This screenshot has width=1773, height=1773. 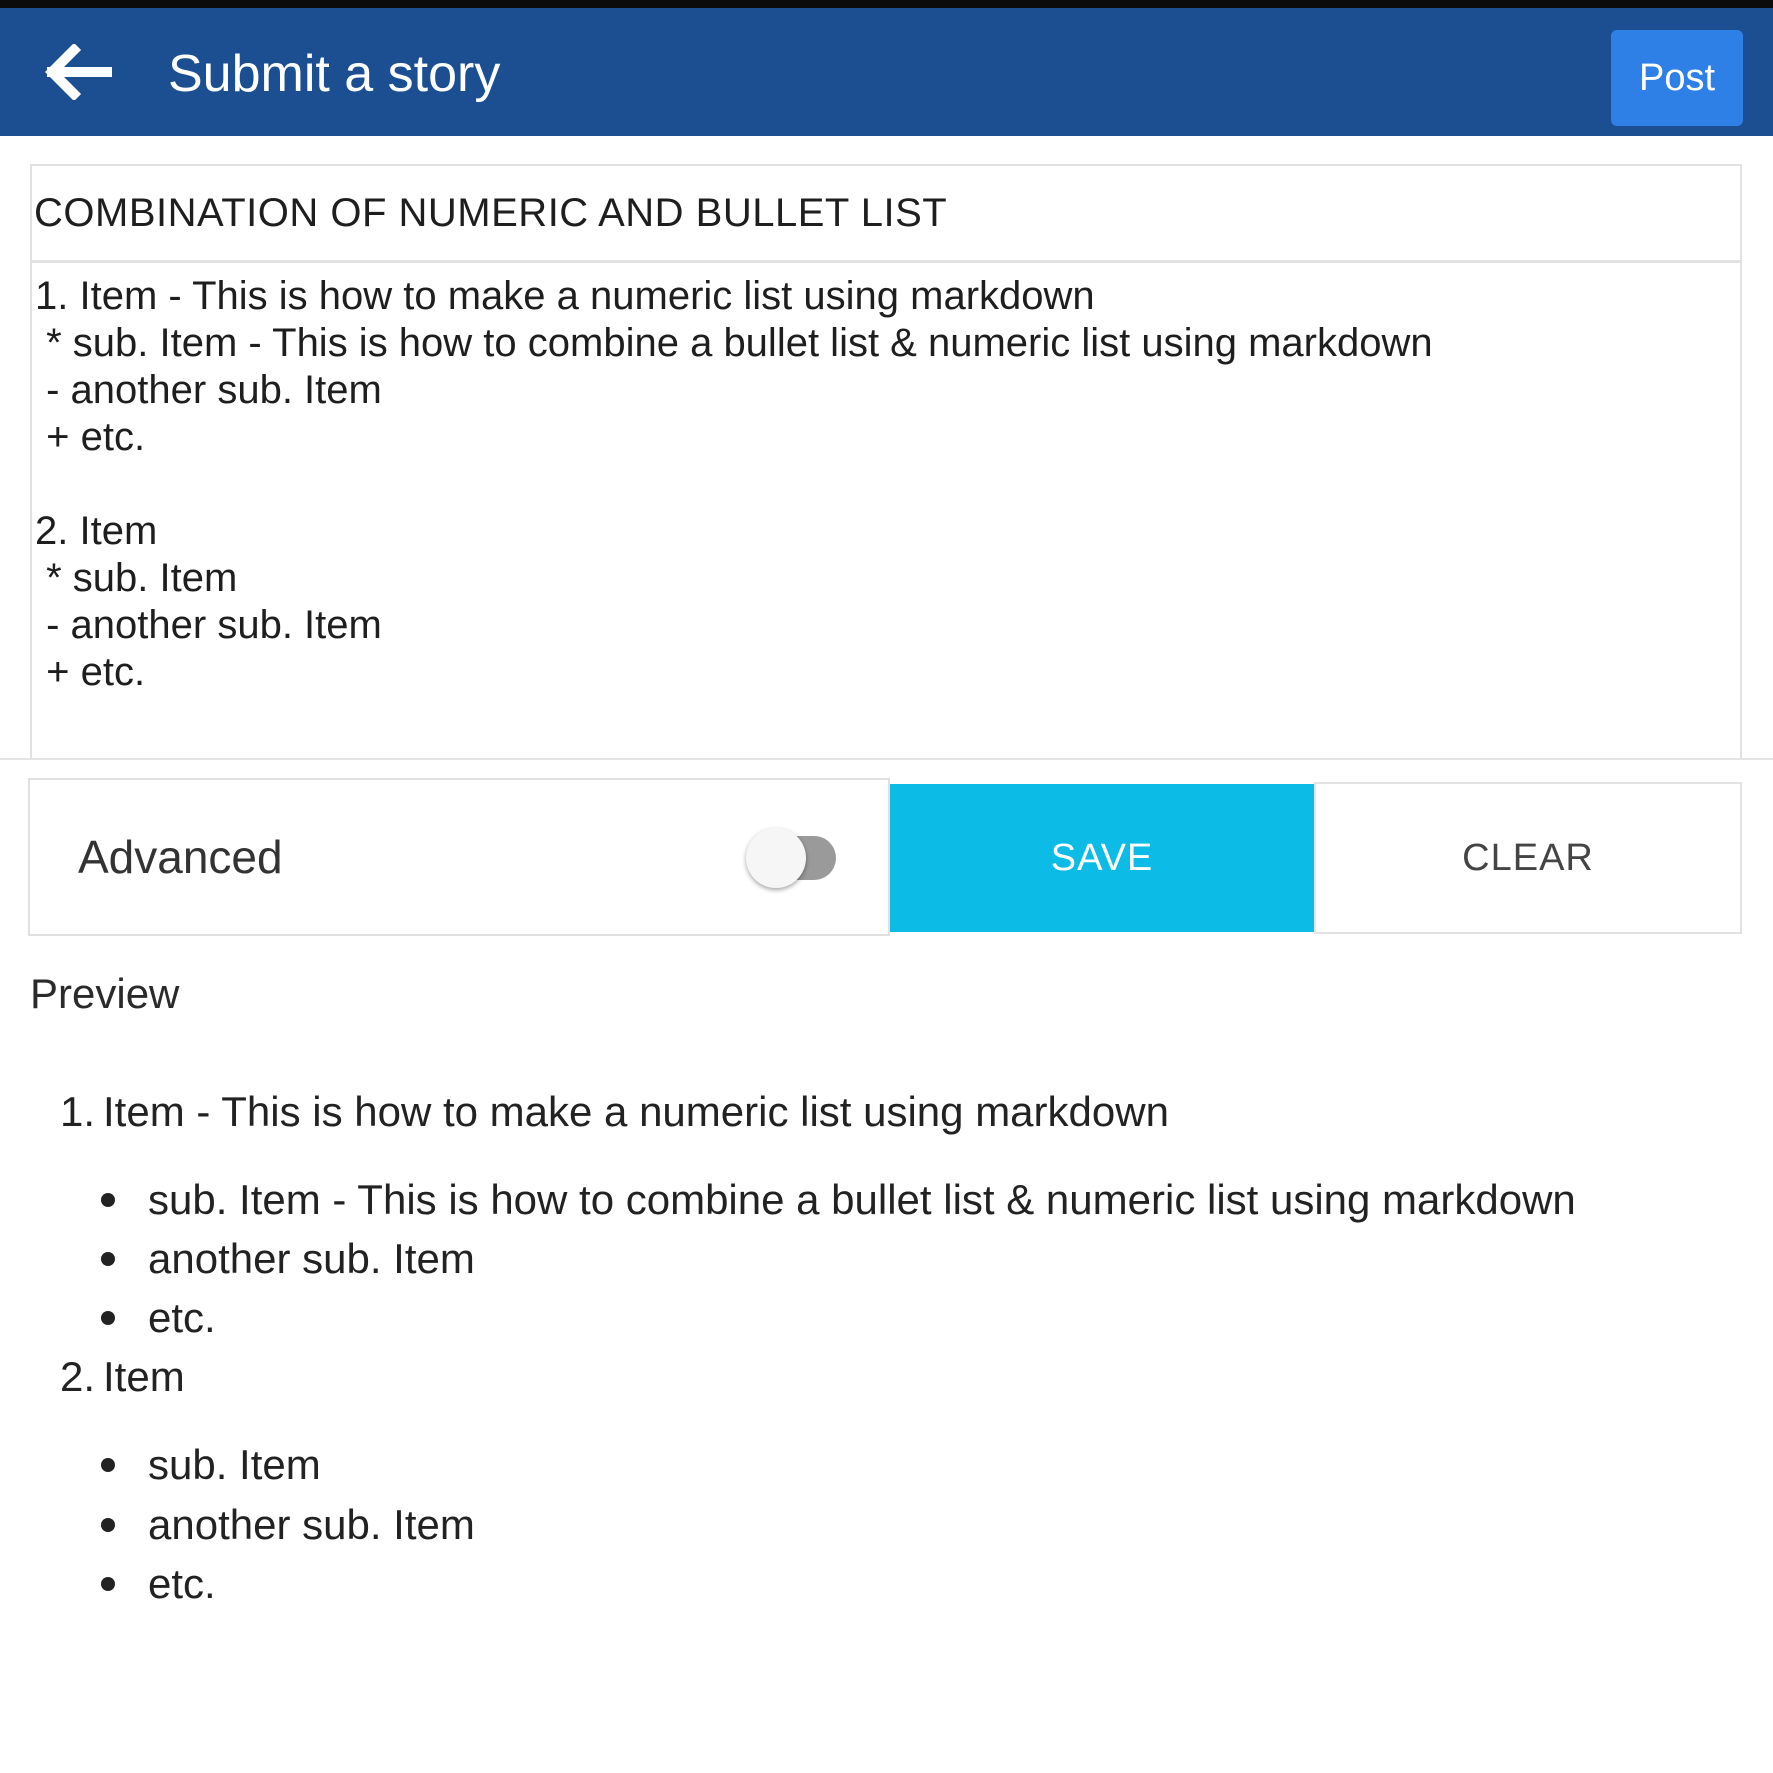 What do you see at coordinates (776, 858) in the screenshot?
I see `toggle-knob` at bounding box center [776, 858].